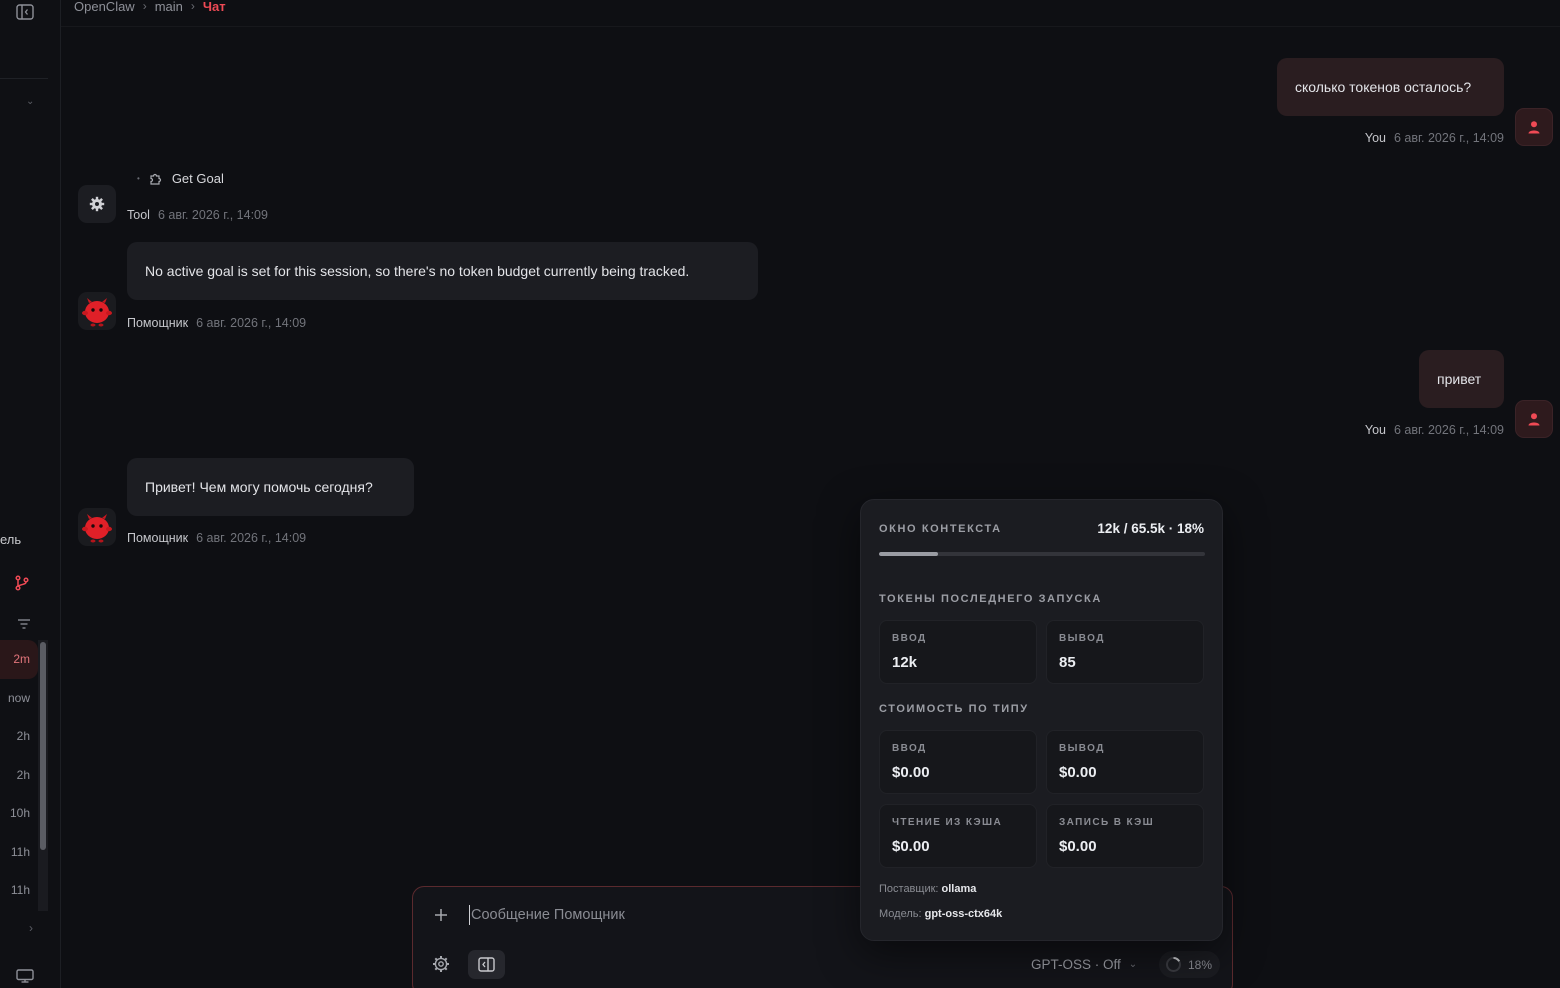 This screenshot has height=988, width=1560. I want to click on assistant-message-bubble: Привет! Чем могу помочь сегодня?, so click(270, 487).